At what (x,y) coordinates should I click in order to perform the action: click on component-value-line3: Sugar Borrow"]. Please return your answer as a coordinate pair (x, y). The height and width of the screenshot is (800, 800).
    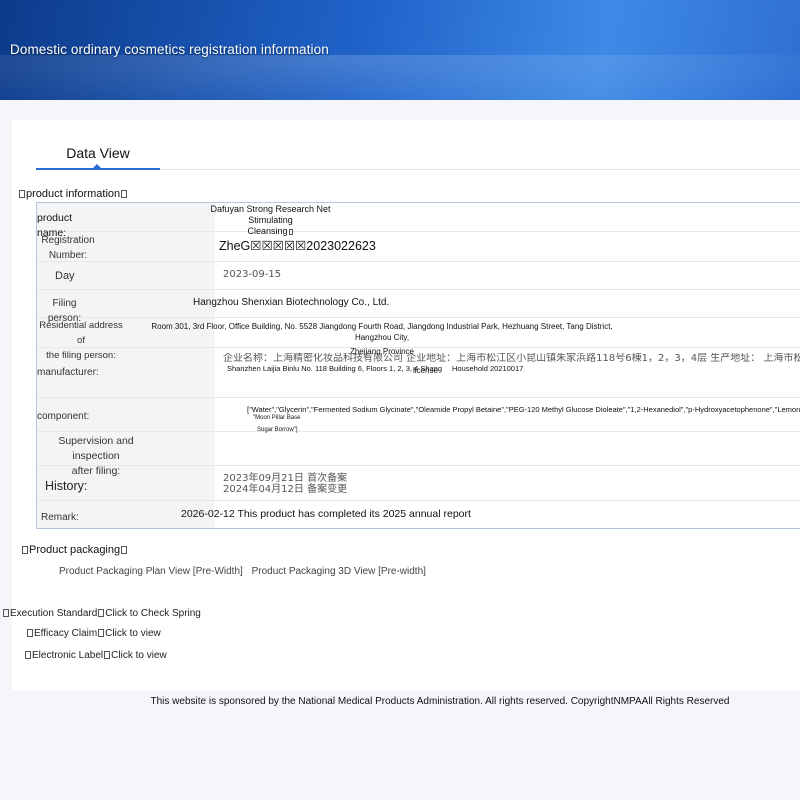
    Looking at the image, I should click on (277, 430).